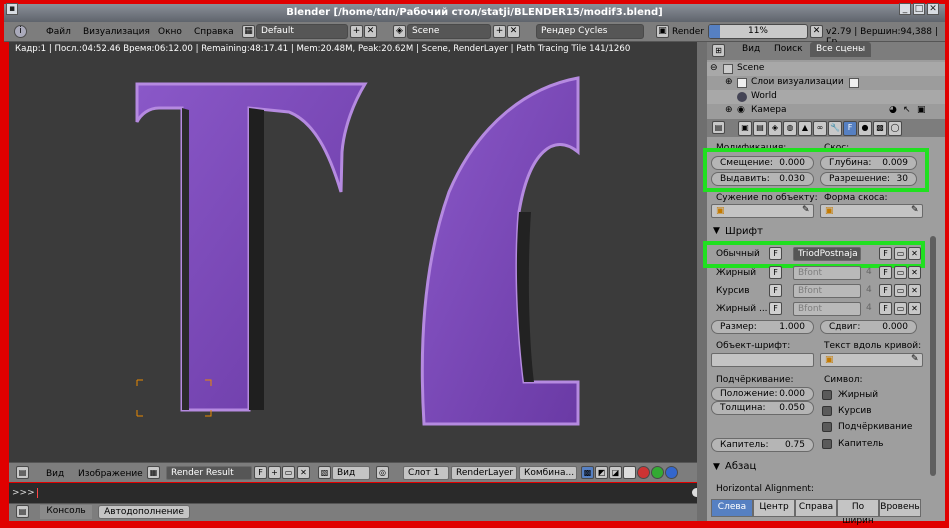  Describe the element at coordinates (426, 473) in the screenshot. I see `slot-select: Слот 1` at that location.